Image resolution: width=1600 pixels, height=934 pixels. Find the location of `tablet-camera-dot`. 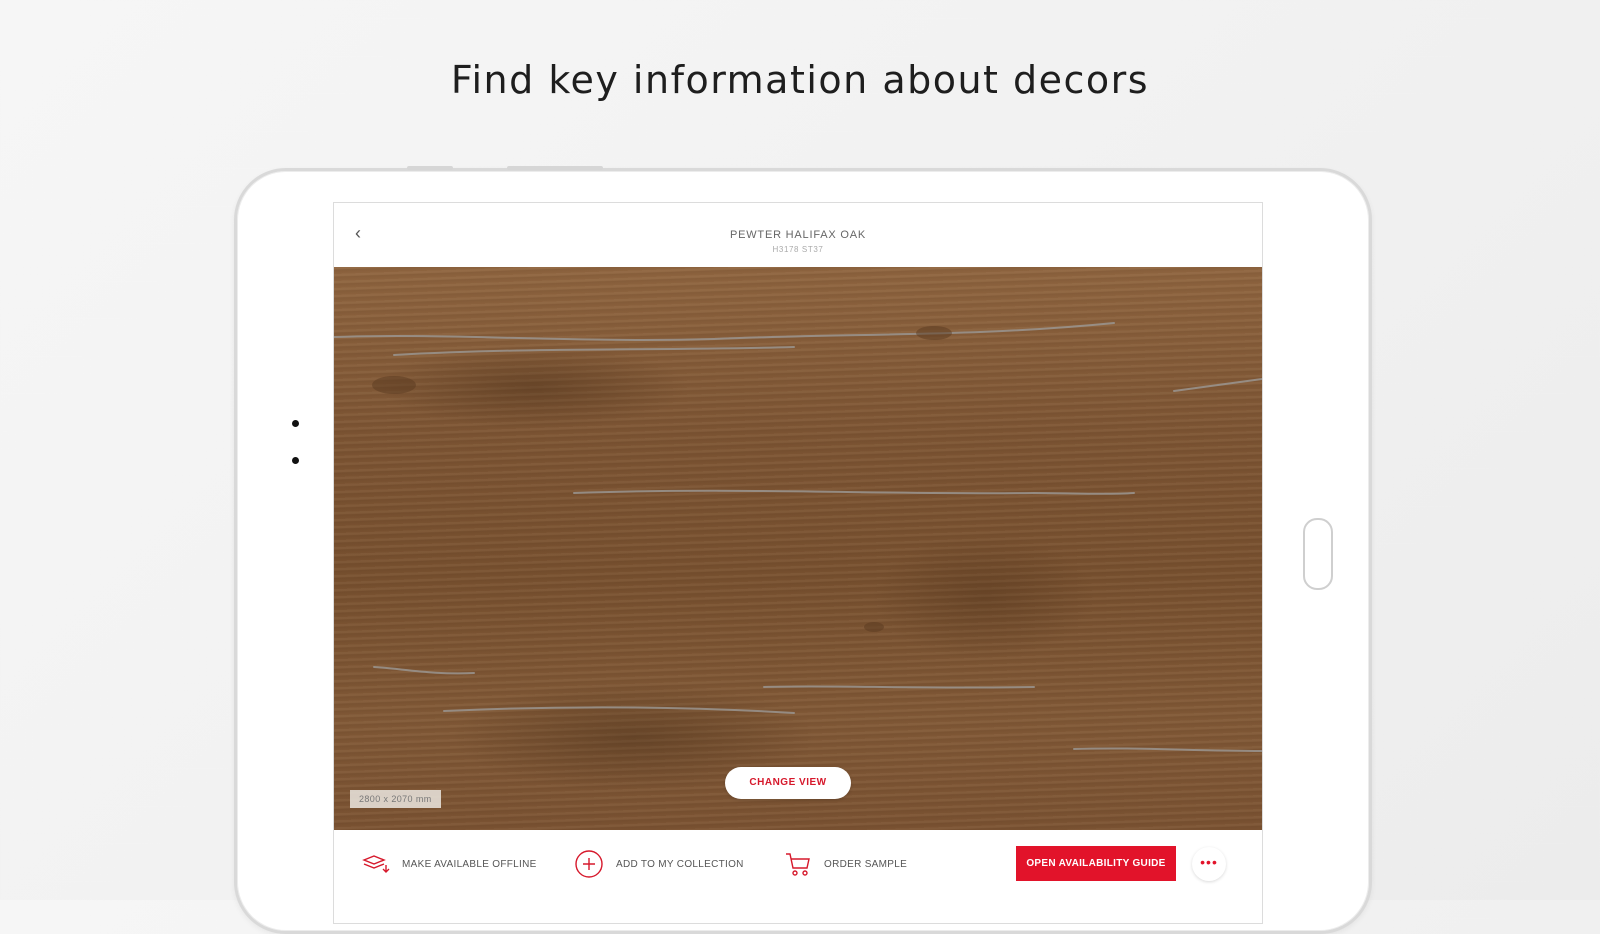

tablet-camera-dot is located at coordinates (295, 423).